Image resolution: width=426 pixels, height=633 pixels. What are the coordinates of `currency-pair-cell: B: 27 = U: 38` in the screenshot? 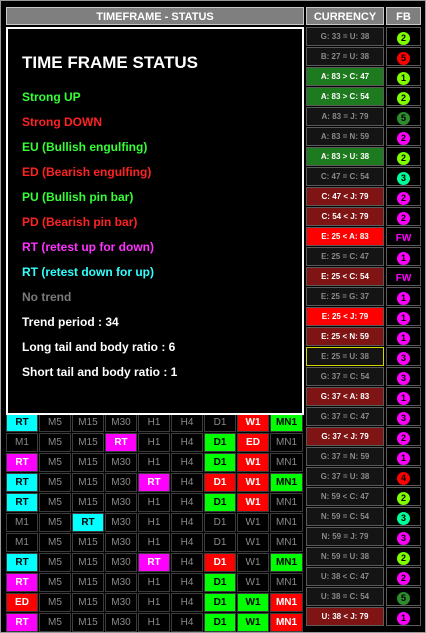 It's located at (345, 56).